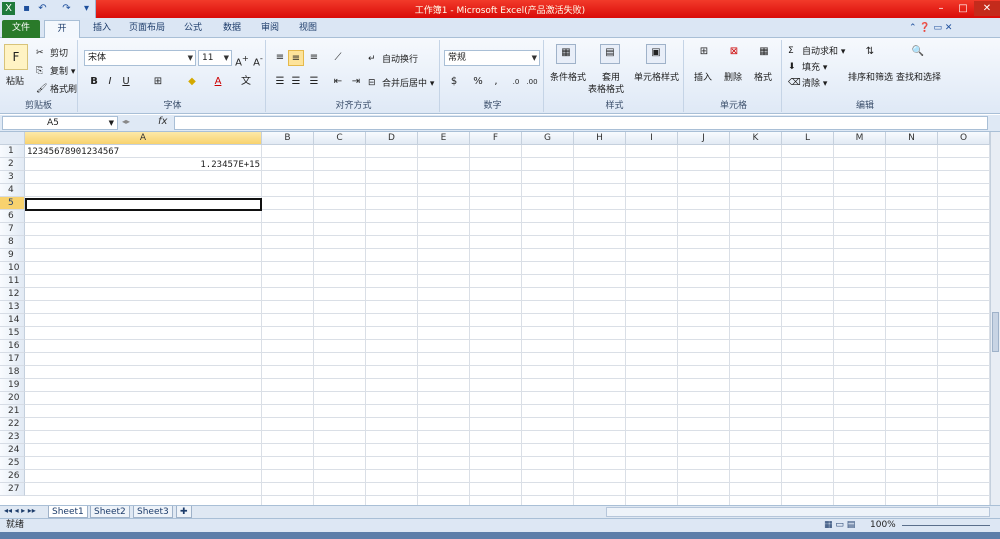 Image resolution: width=1000 pixels, height=539 pixels. Describe the element at coordinates (280, 58) in the screenshot. I see `align-top-icon: ≡` at that location.